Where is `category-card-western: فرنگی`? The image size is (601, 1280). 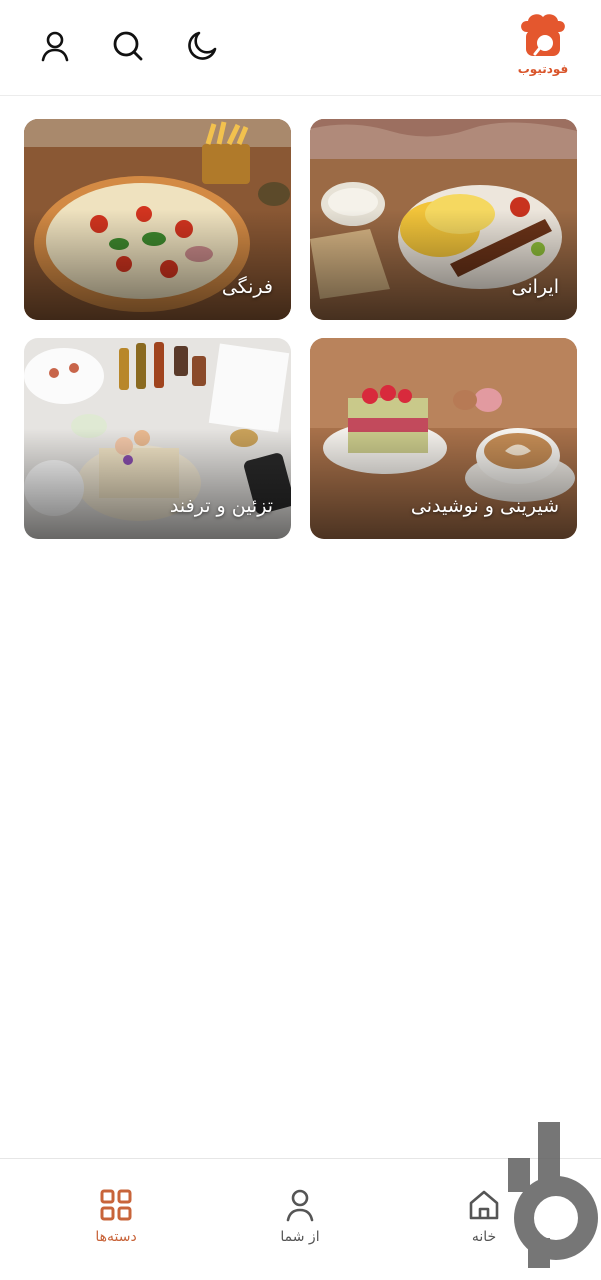 category-card-western: فرنگی is located at coordinates (157, 219).